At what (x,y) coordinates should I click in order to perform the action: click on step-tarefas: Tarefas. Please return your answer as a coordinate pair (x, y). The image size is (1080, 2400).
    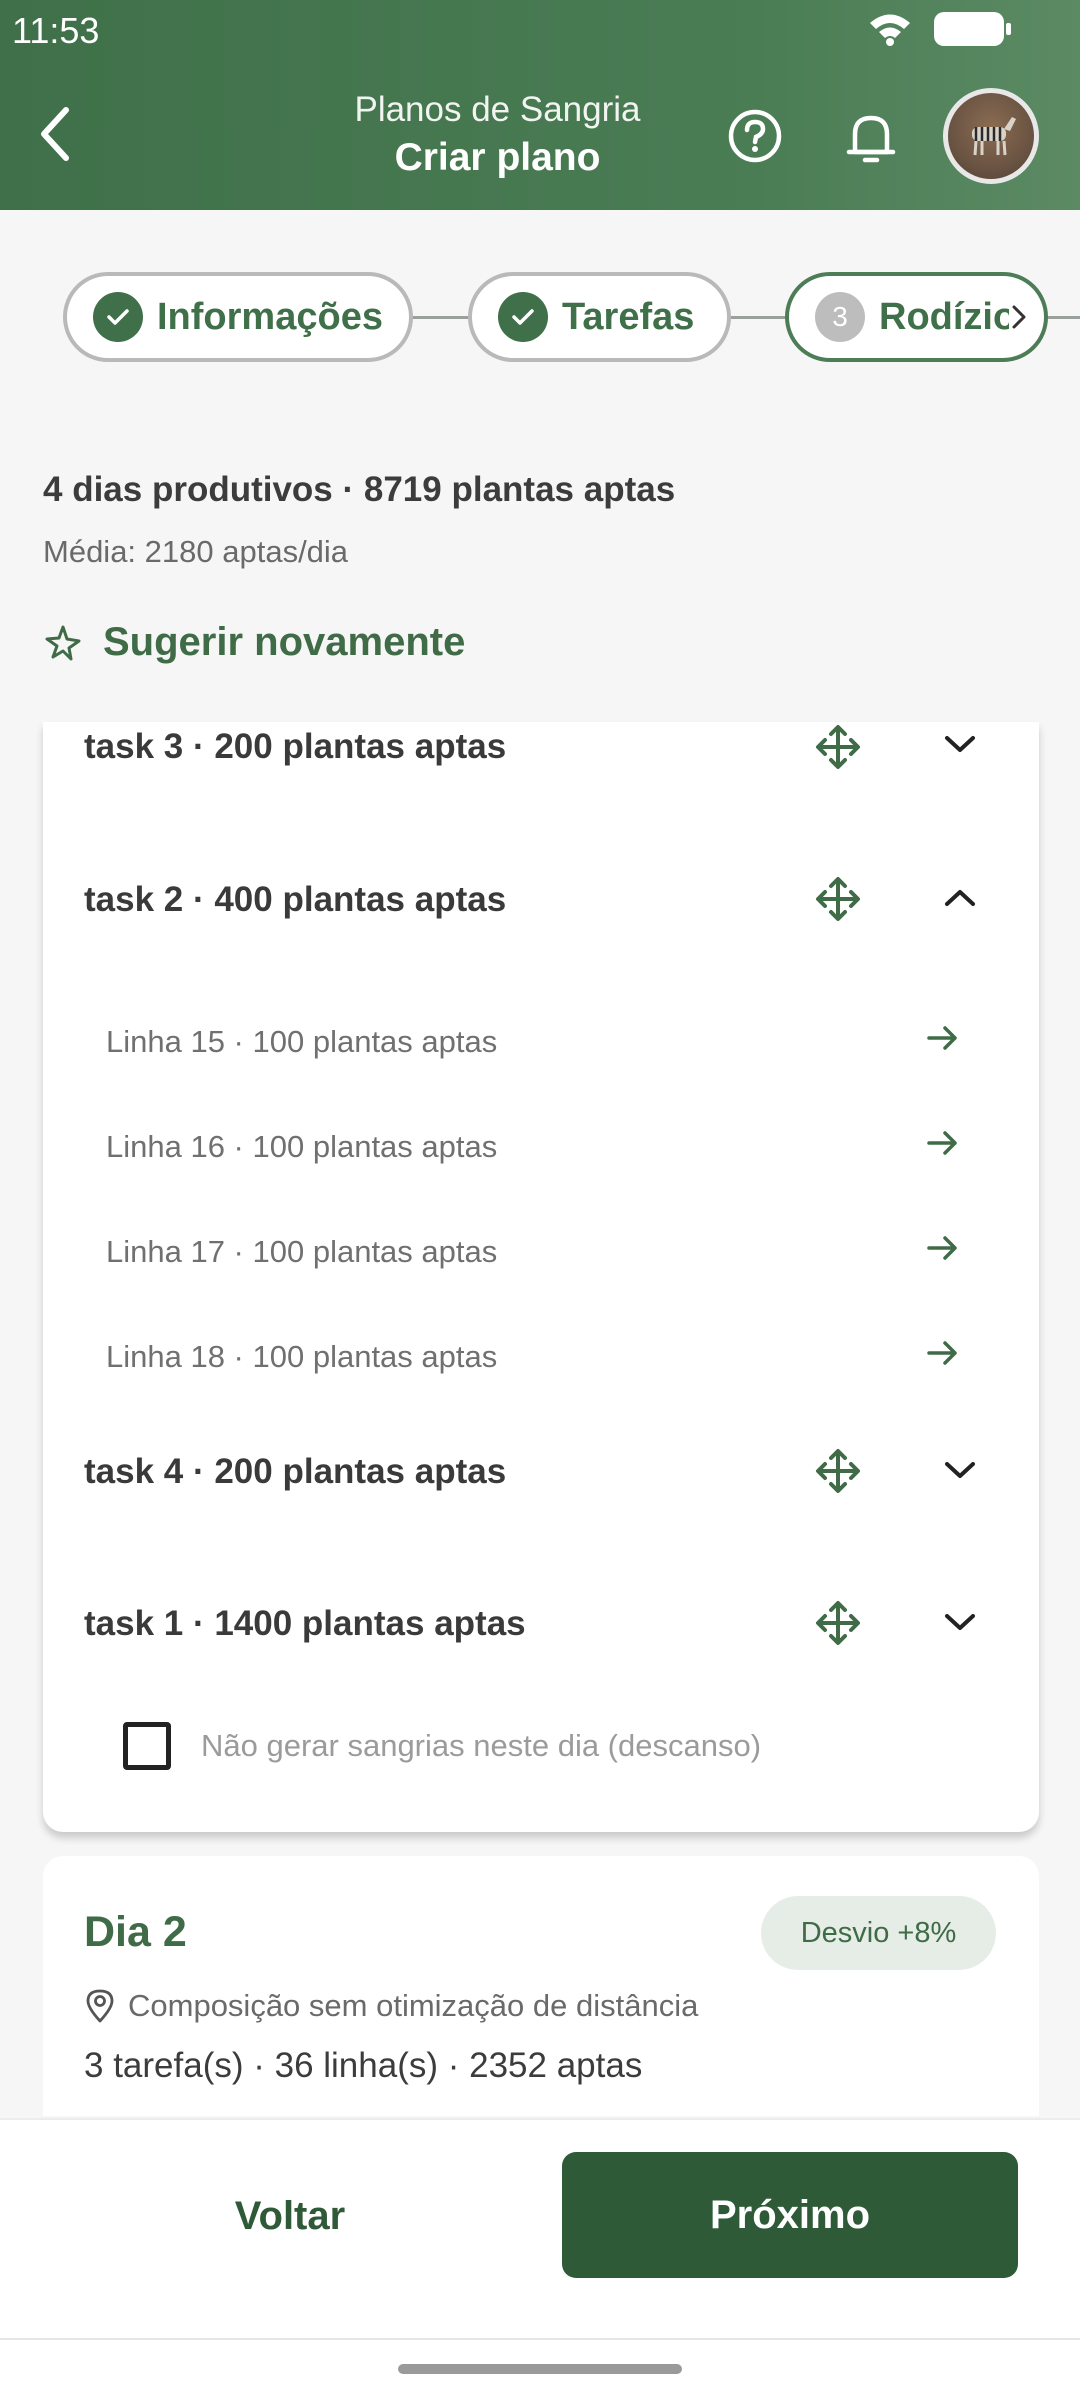
    Looking at the image, I should click on (599, 317).